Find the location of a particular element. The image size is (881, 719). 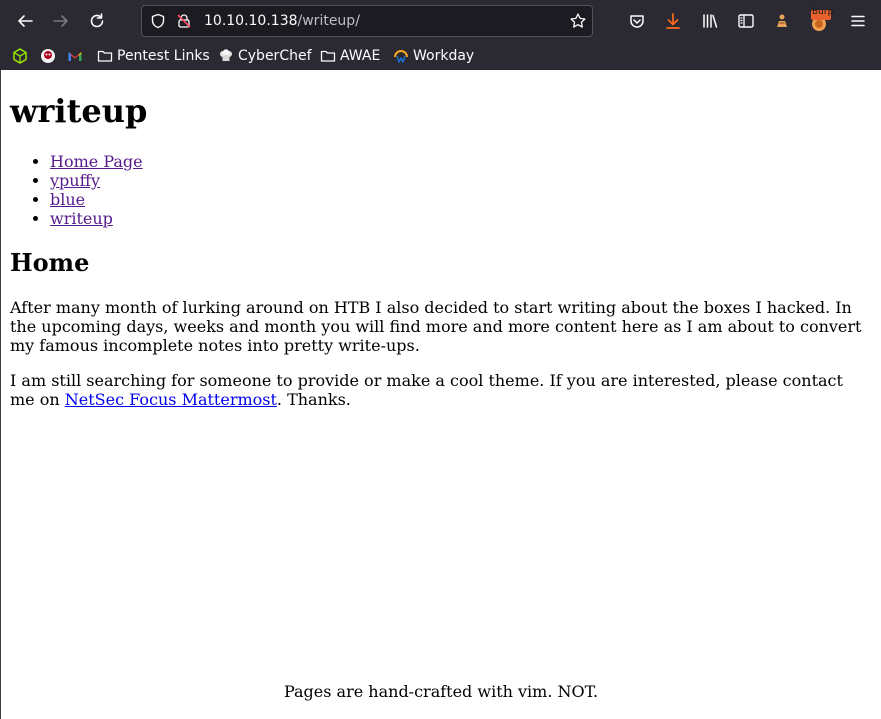

bookmarks-toolbar: Pentest Links CyberChef AWAE Workday is located at coordinates (440, 56).